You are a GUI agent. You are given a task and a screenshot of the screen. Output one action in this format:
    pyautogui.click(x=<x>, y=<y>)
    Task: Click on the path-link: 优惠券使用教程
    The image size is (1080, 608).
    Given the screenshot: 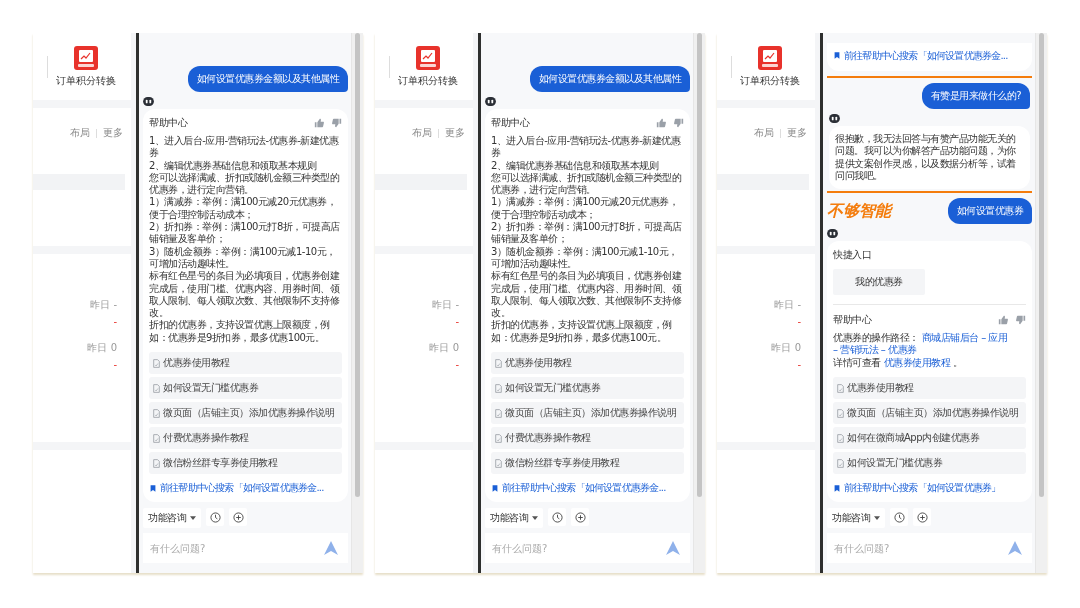 What is the action you would take?
    pyautogui.click(x=916, y=362)
    